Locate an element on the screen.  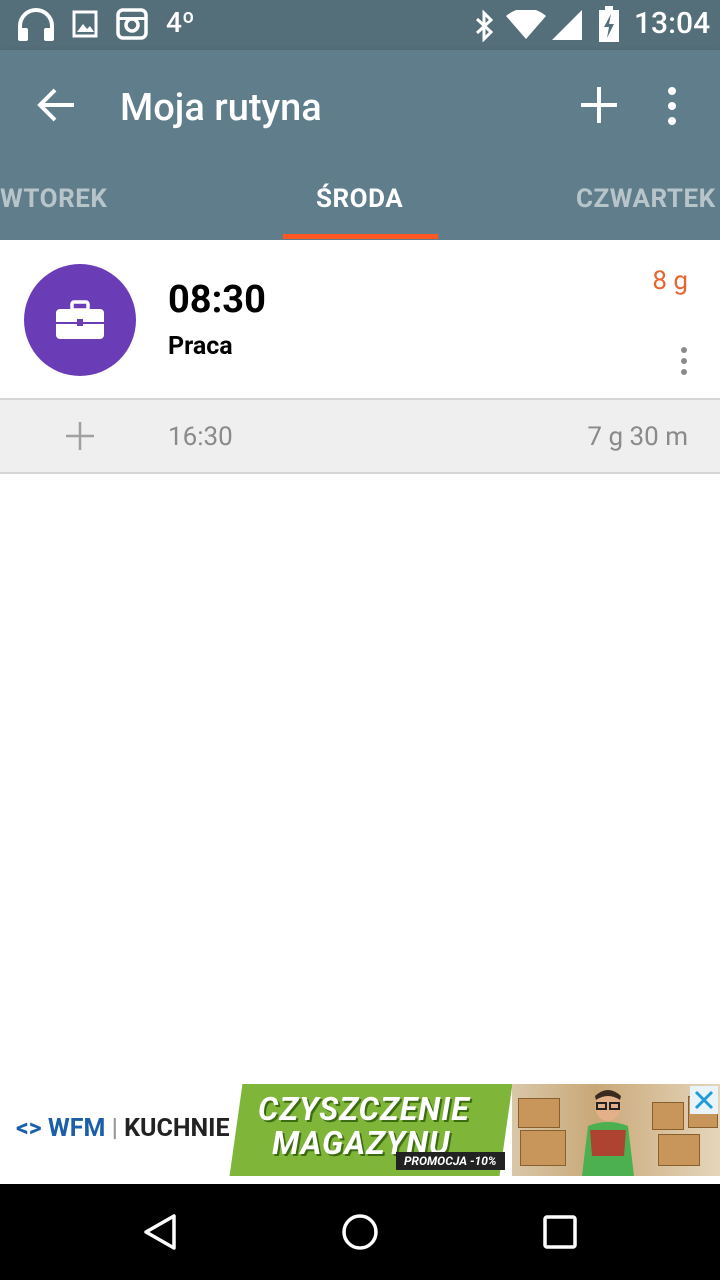
ad-promo: PROMOCJA -10% is located at coordinates (450, 1161).